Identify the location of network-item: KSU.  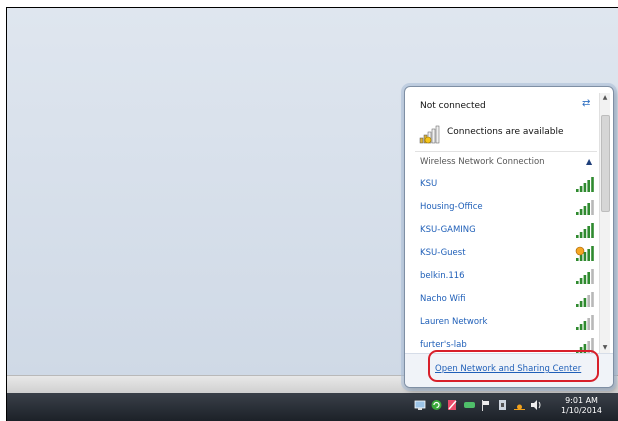
(506, 185).